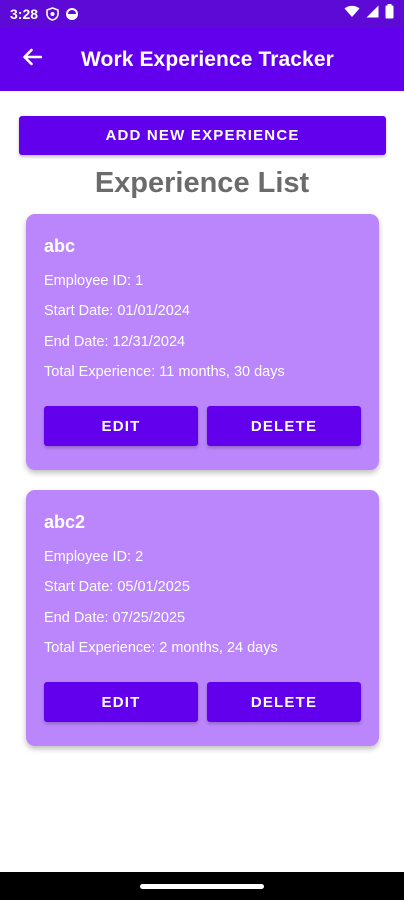 This screenshot has width=404, height=900. I want to click on wifi-icon, so click(352, 14).